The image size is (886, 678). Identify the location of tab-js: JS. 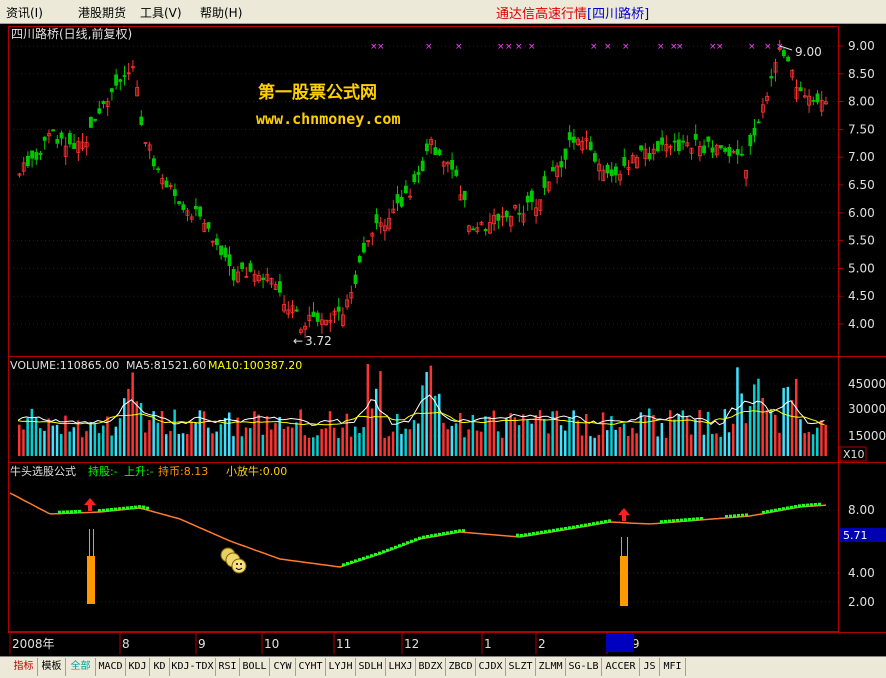
(650, 667).